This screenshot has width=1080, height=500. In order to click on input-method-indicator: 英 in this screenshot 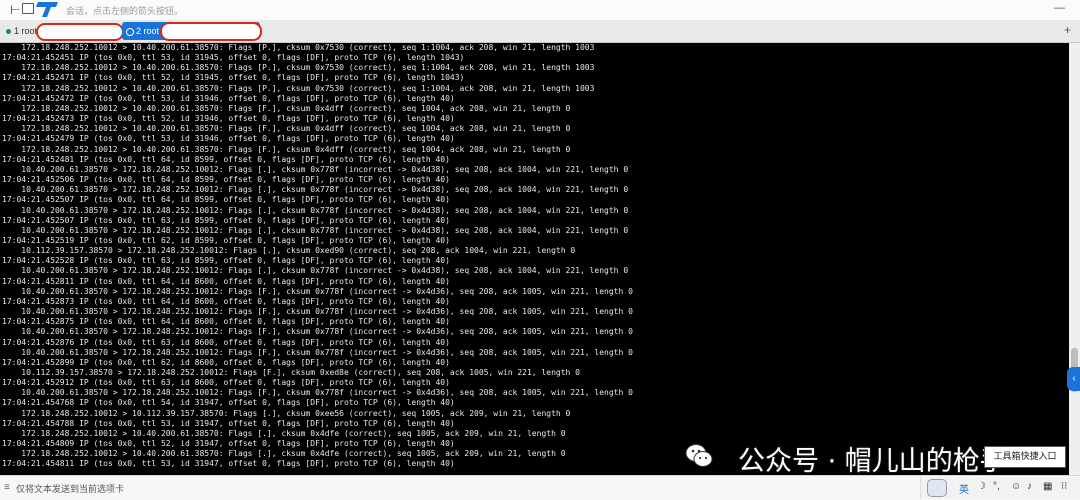, I will do `click(964, 488)`.